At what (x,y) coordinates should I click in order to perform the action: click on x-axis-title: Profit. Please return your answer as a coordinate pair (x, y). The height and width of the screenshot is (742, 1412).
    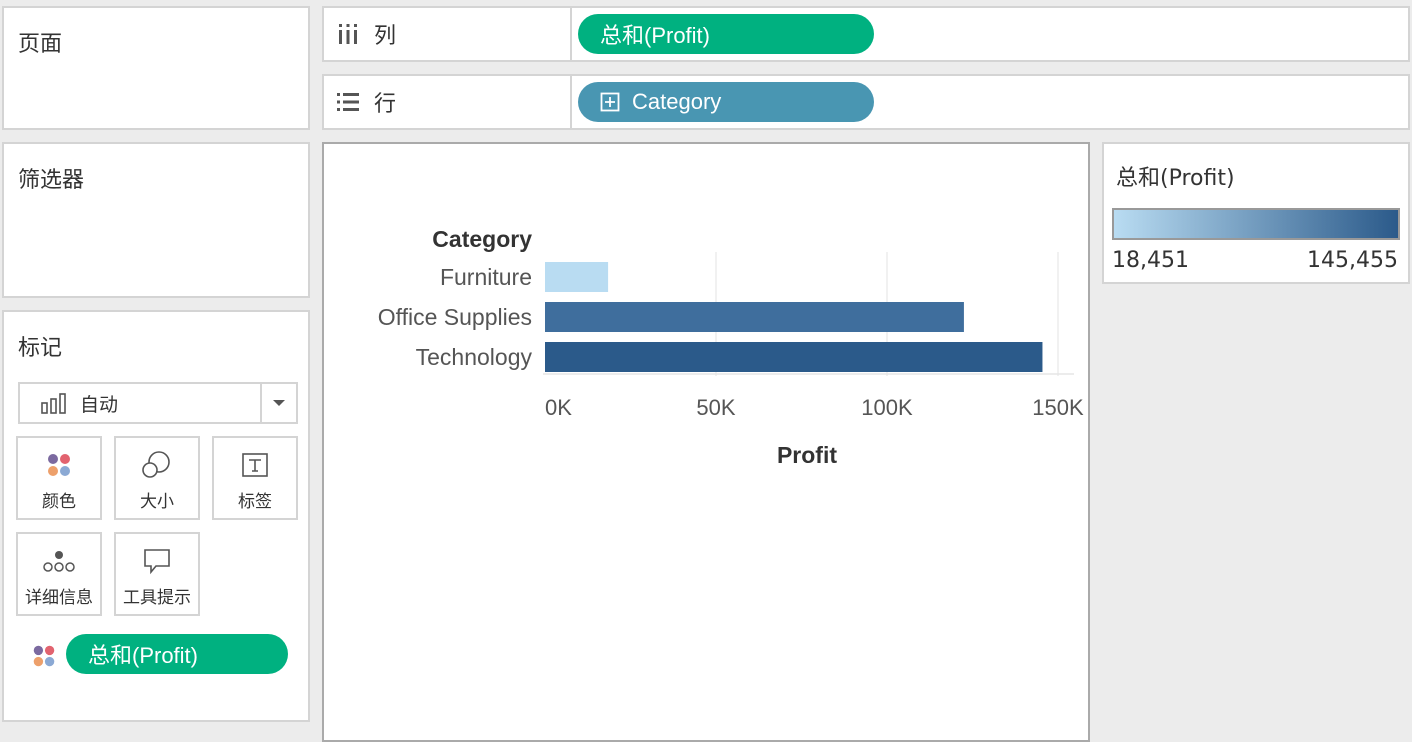
    Looking at the image, I should click on (807, 455).